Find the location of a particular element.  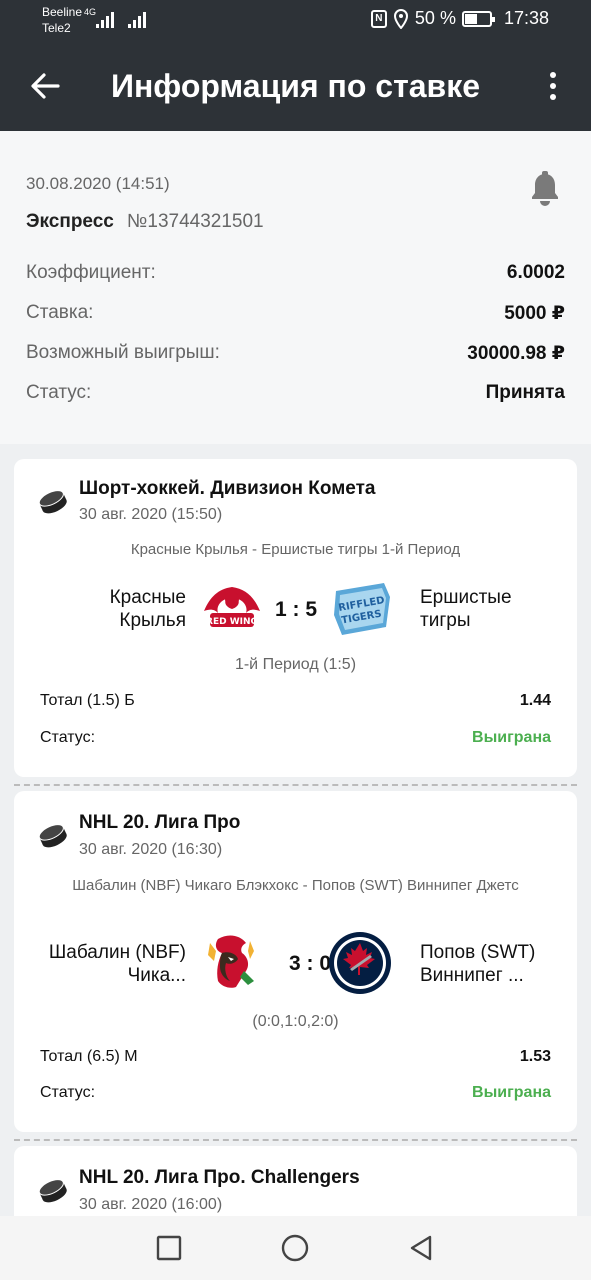

bet-outcome-row: Тотал (1.5) Б 1.44 is located at coordinates (295, 701).